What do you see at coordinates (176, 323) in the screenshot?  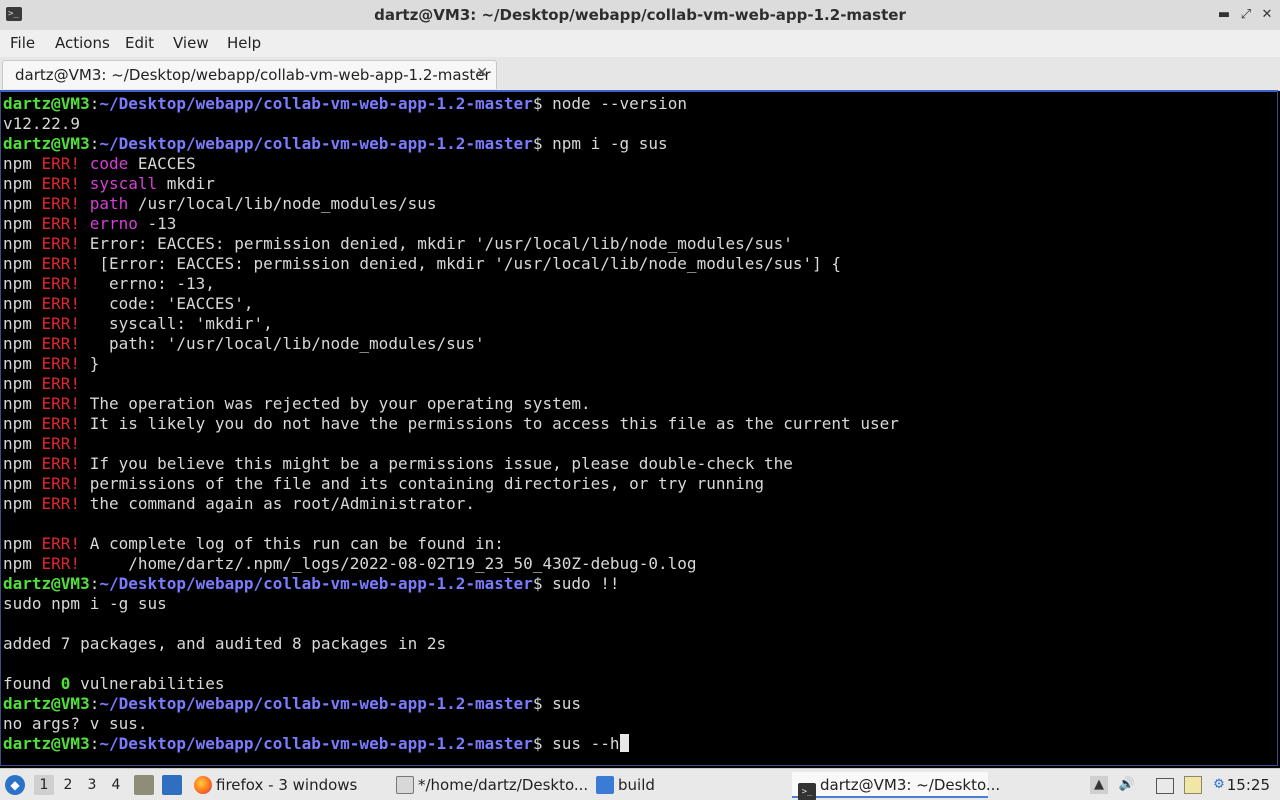 I see `error-text: syscall: 'mkdir',` at bounding box center [176, 323].